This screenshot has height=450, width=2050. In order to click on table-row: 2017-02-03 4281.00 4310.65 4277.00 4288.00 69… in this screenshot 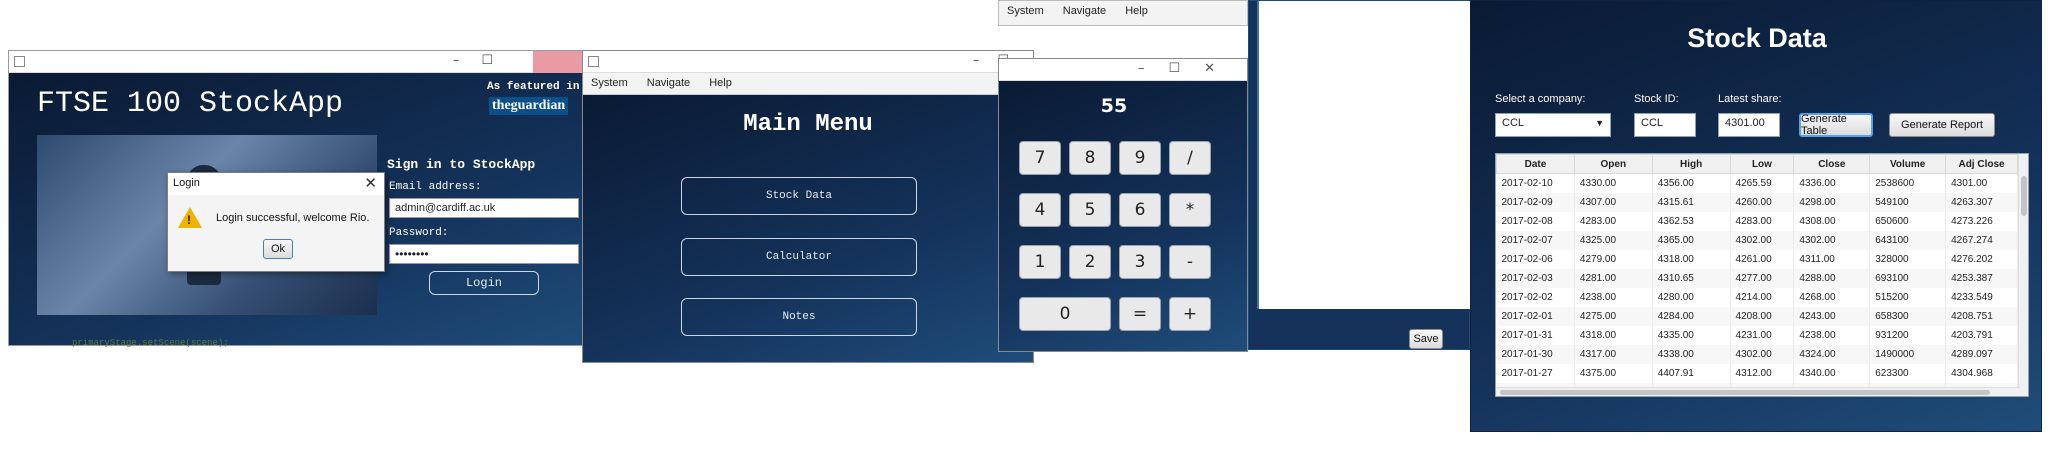, I will do `click(1757, 278)`.